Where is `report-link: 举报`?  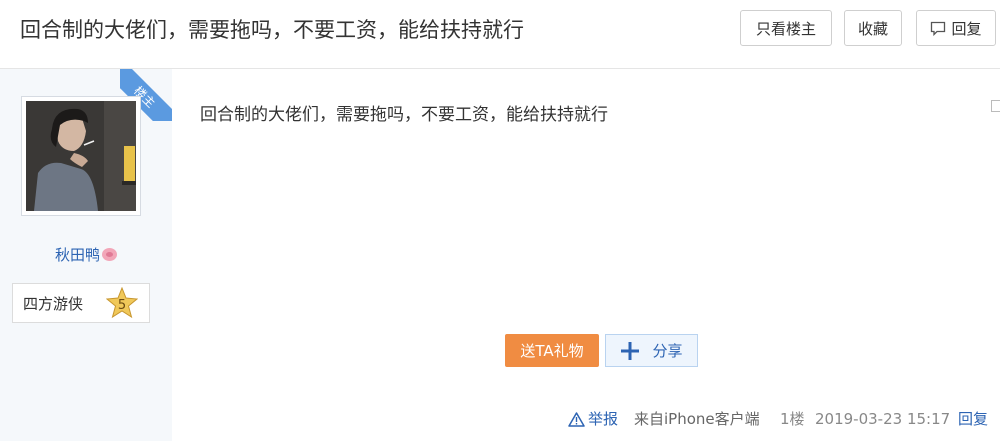 report-link: 举报 is located at coordinates (593, 419).